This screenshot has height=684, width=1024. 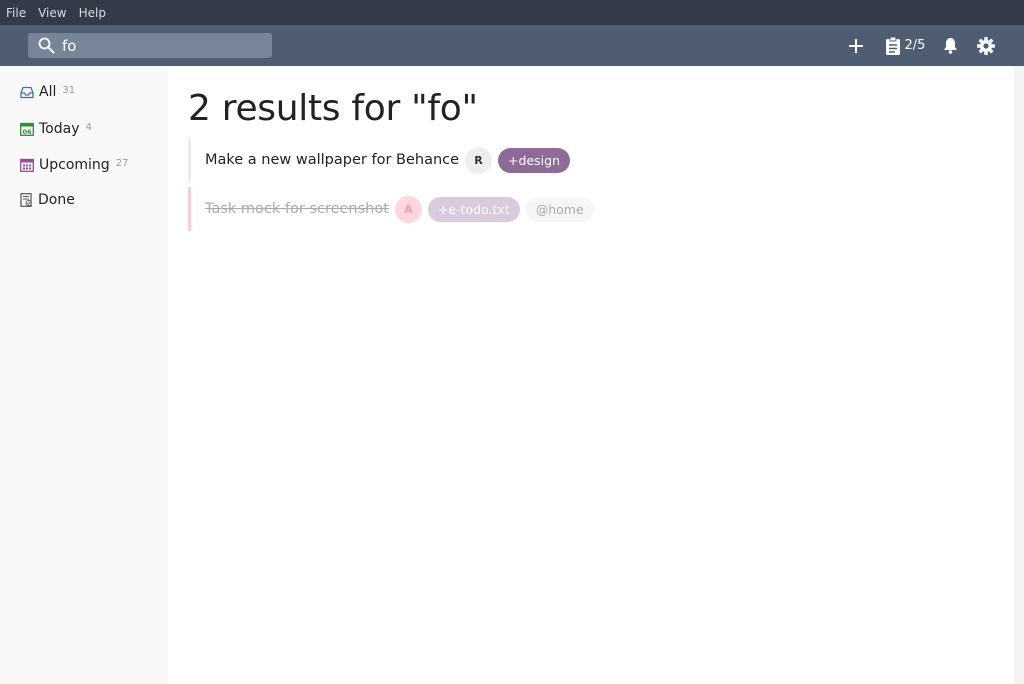 I want to click on add-todo-button, so click(x=856, y=45).